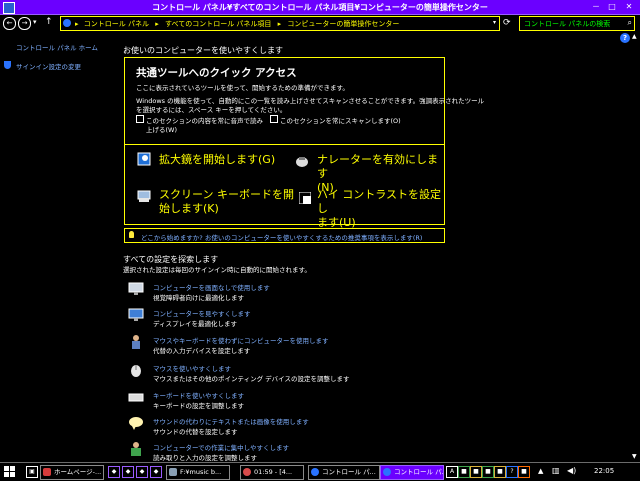  I want to click on recent-pages-icon: ▾, so click(35, 22).